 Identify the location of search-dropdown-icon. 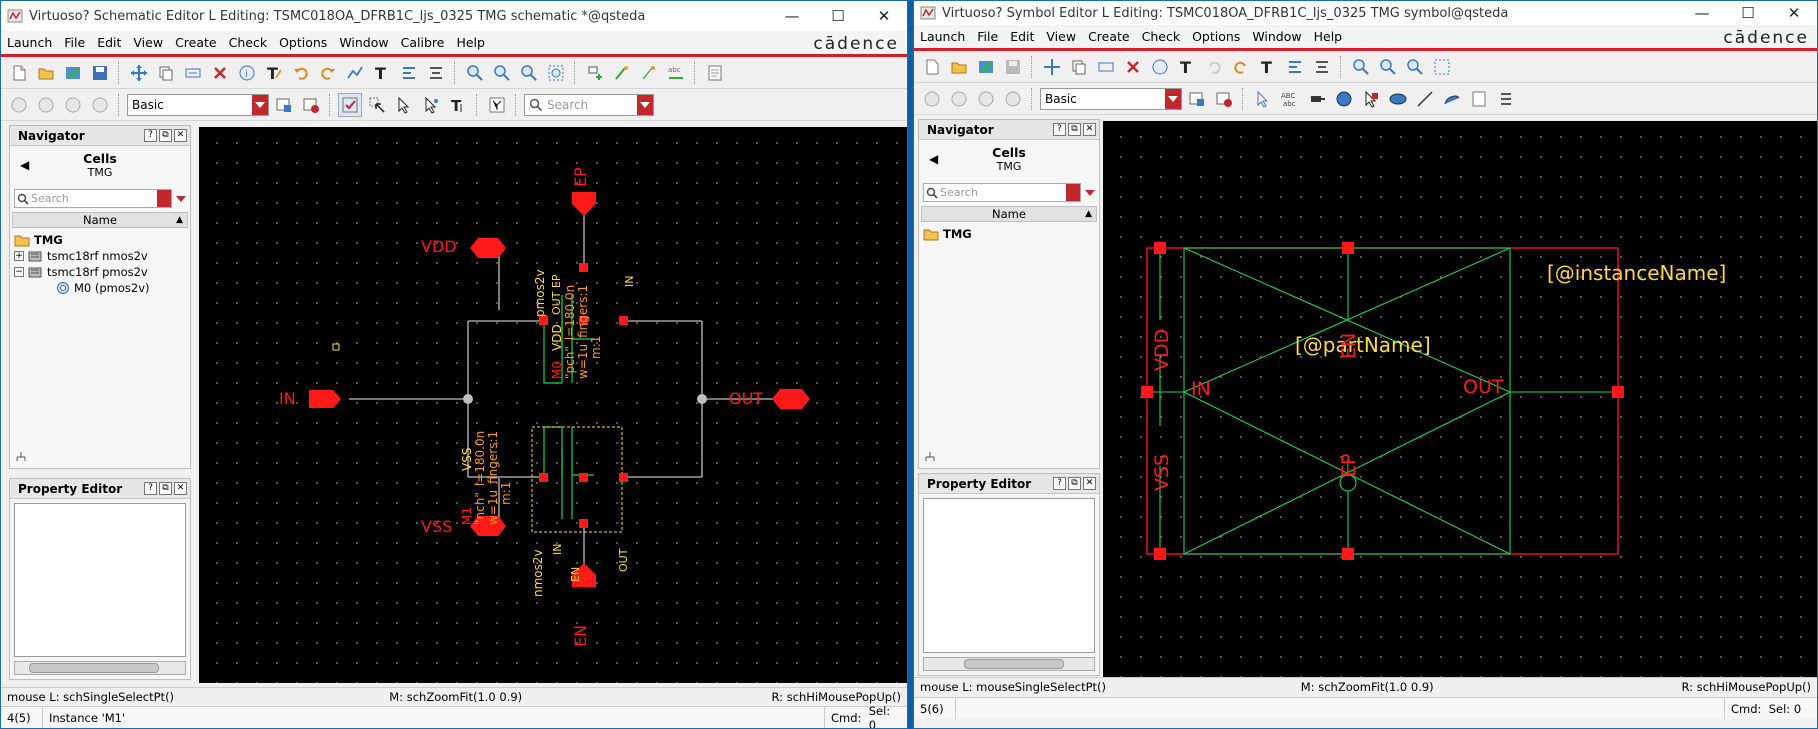
(645, 104).